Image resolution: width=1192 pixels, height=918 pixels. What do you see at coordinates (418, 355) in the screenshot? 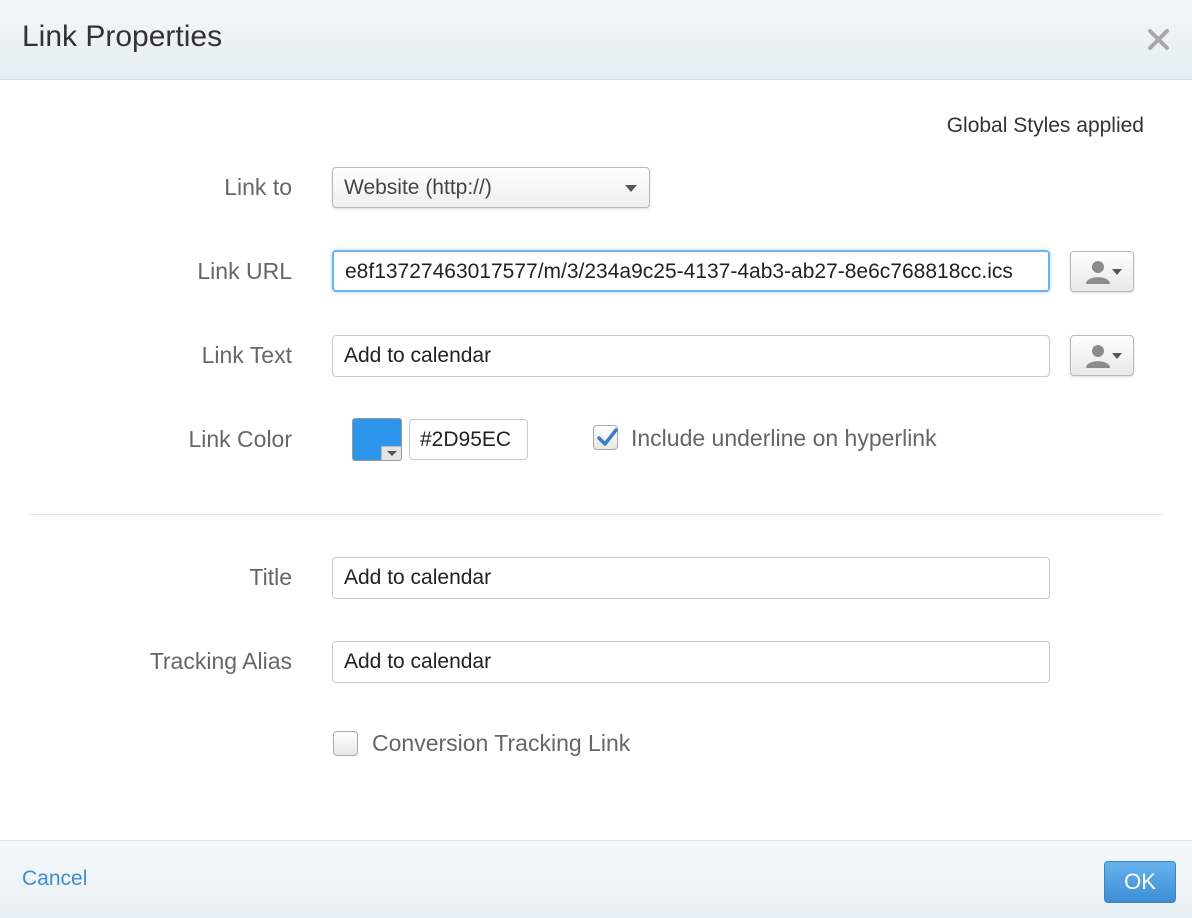
I see `link-text-value: Add to calendar` at bounding box center [418, 355].